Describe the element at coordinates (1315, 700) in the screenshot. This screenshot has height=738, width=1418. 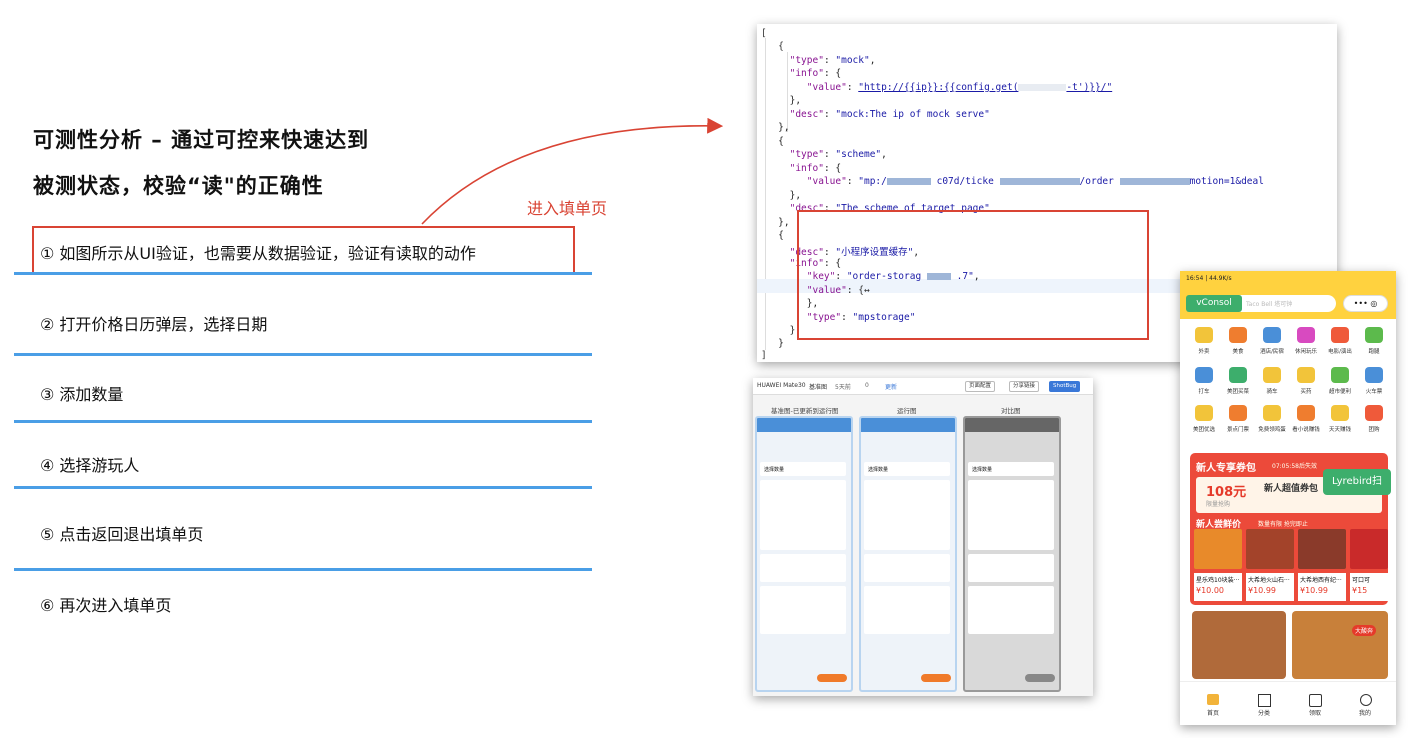
I see `coupon-icon` at that location.